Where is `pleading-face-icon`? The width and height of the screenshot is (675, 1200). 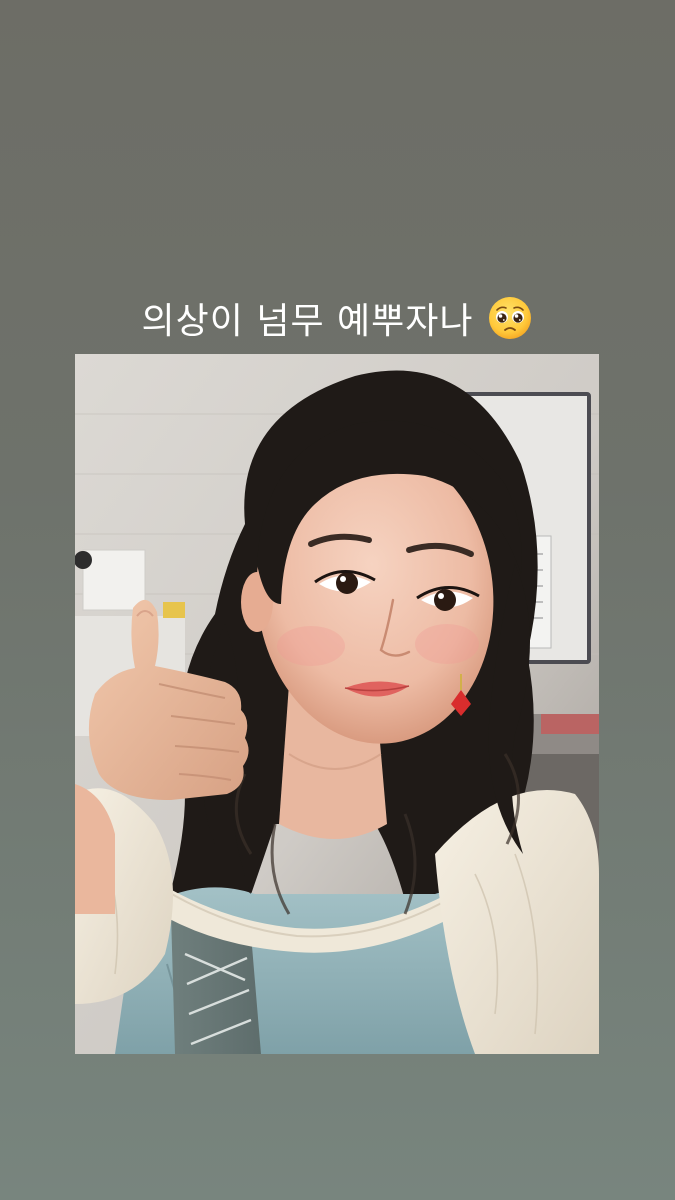
pleading-face-icon is located at coordinates (510, 318).